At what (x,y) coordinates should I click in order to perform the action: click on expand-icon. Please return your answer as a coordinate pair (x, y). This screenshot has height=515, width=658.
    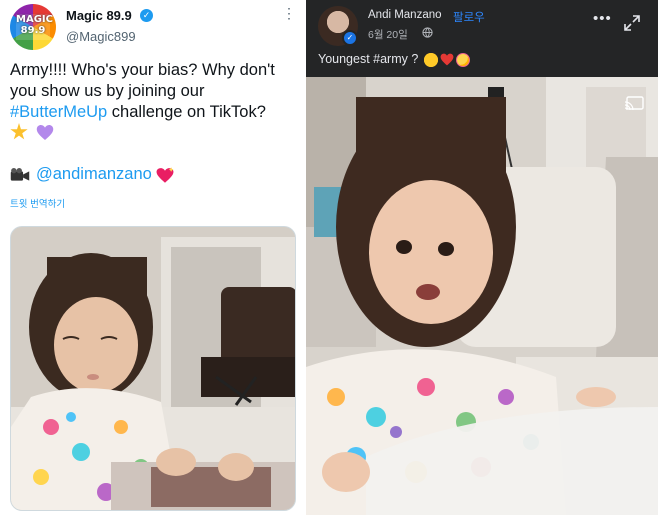
    Looking at the image, I should click on (632, 23).